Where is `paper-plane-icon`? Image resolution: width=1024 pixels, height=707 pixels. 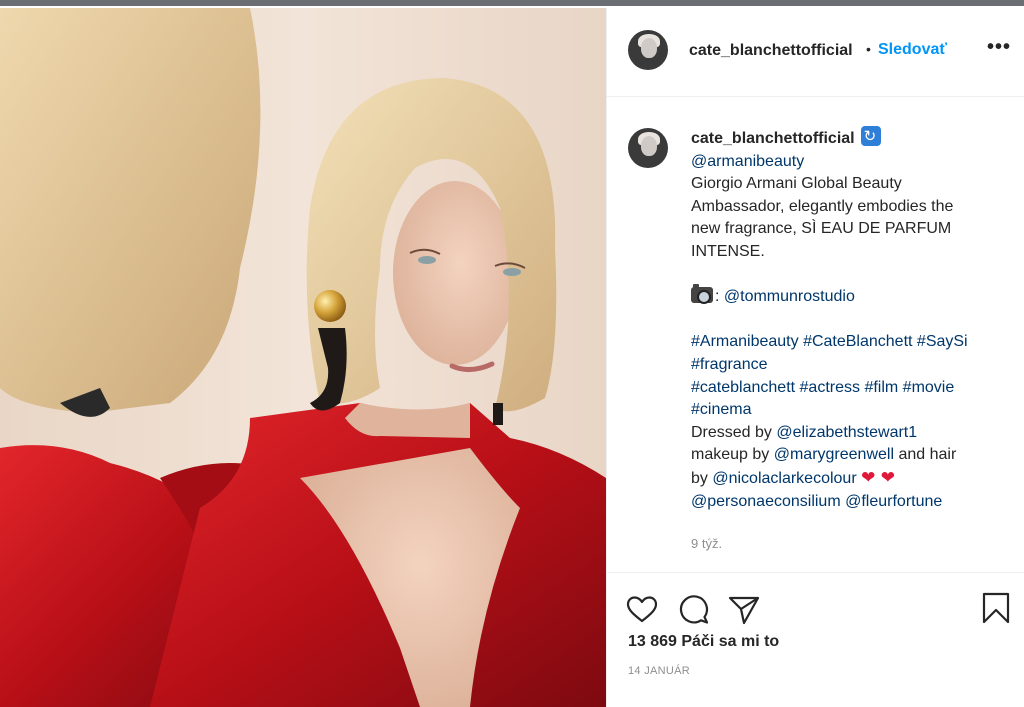 paper-plane-icon is located at coordinates (744, 610).